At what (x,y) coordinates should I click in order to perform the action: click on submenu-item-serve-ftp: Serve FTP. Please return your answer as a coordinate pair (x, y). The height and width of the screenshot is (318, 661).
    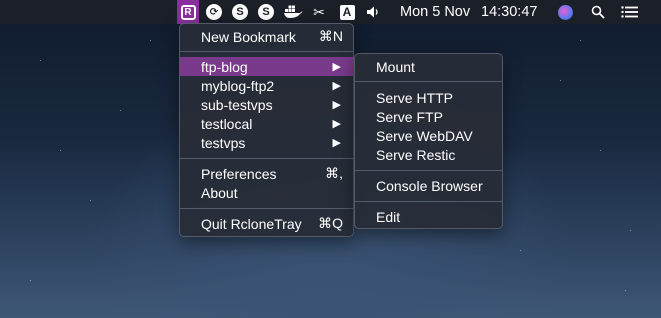
    Looking at the image, I should click on (428, 116).